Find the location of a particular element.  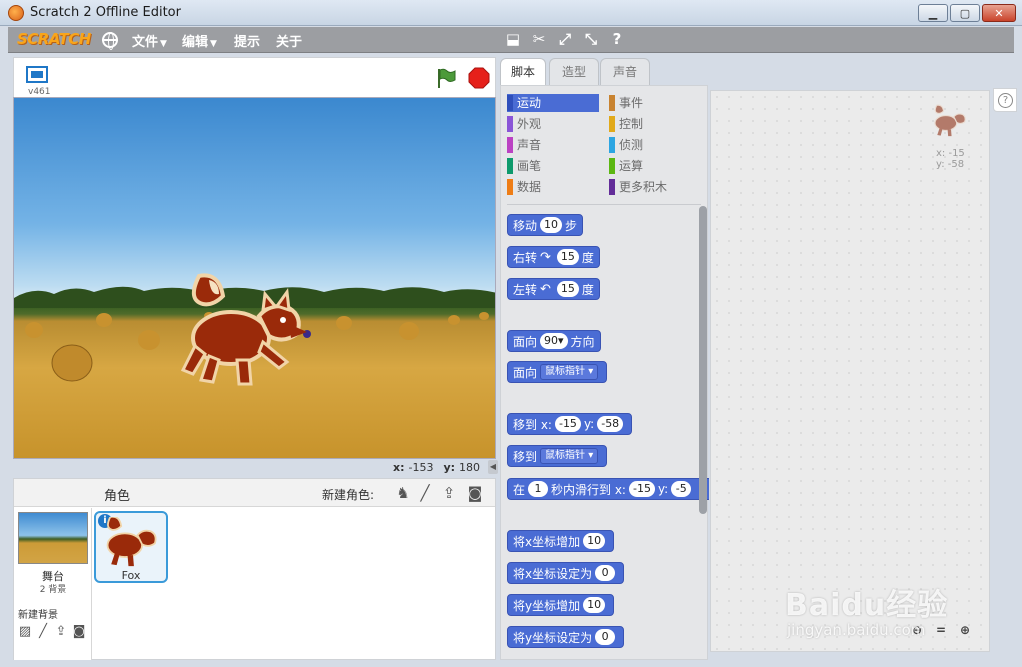

block-y-input: -58 is located at coordinates (610, 424).